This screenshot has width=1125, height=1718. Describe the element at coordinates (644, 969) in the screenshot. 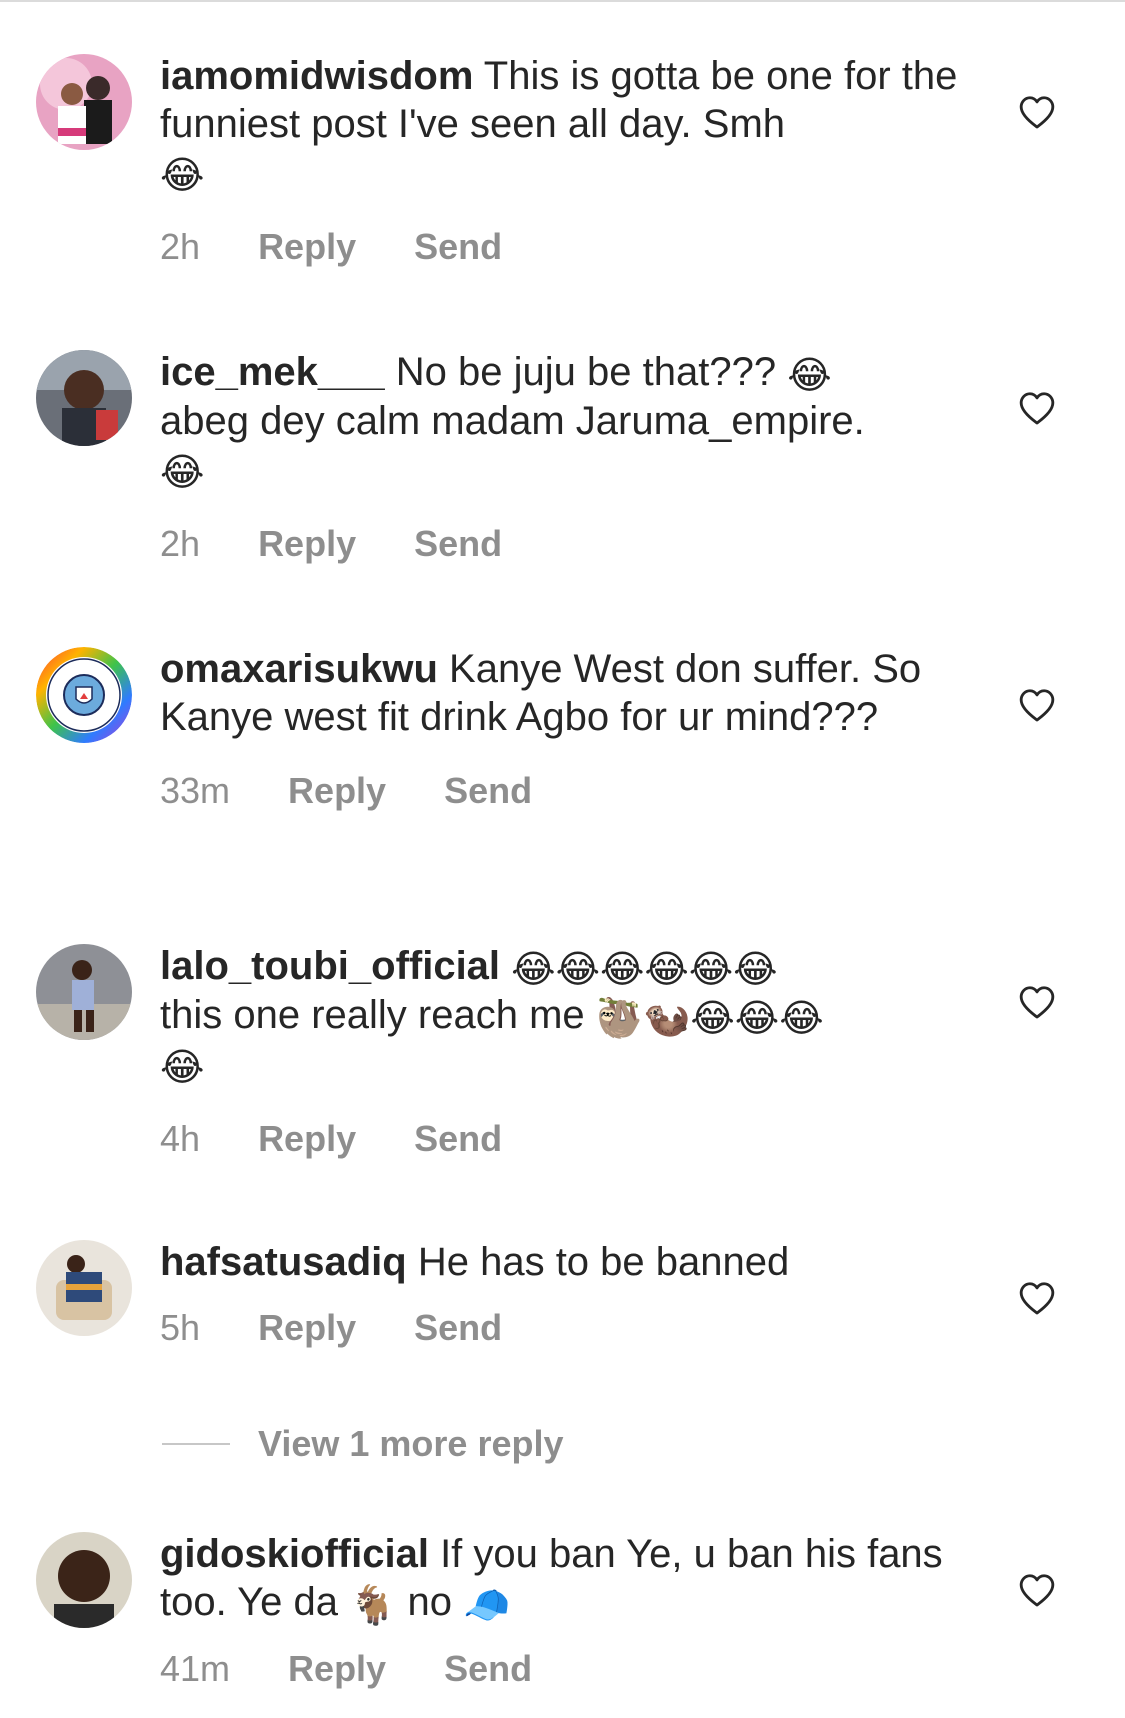

I see `laughing-emoji-row: 😂😂😂😂😂😂` at that location.